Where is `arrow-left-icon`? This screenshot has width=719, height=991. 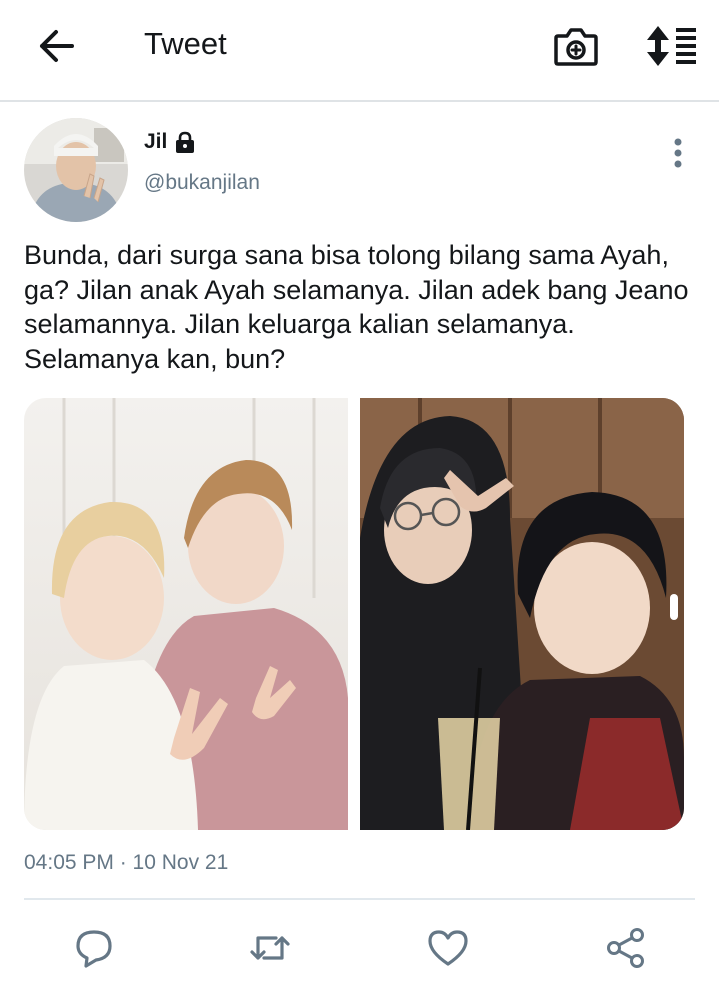 arrow-left-icon is located at coordinates (57, 46).